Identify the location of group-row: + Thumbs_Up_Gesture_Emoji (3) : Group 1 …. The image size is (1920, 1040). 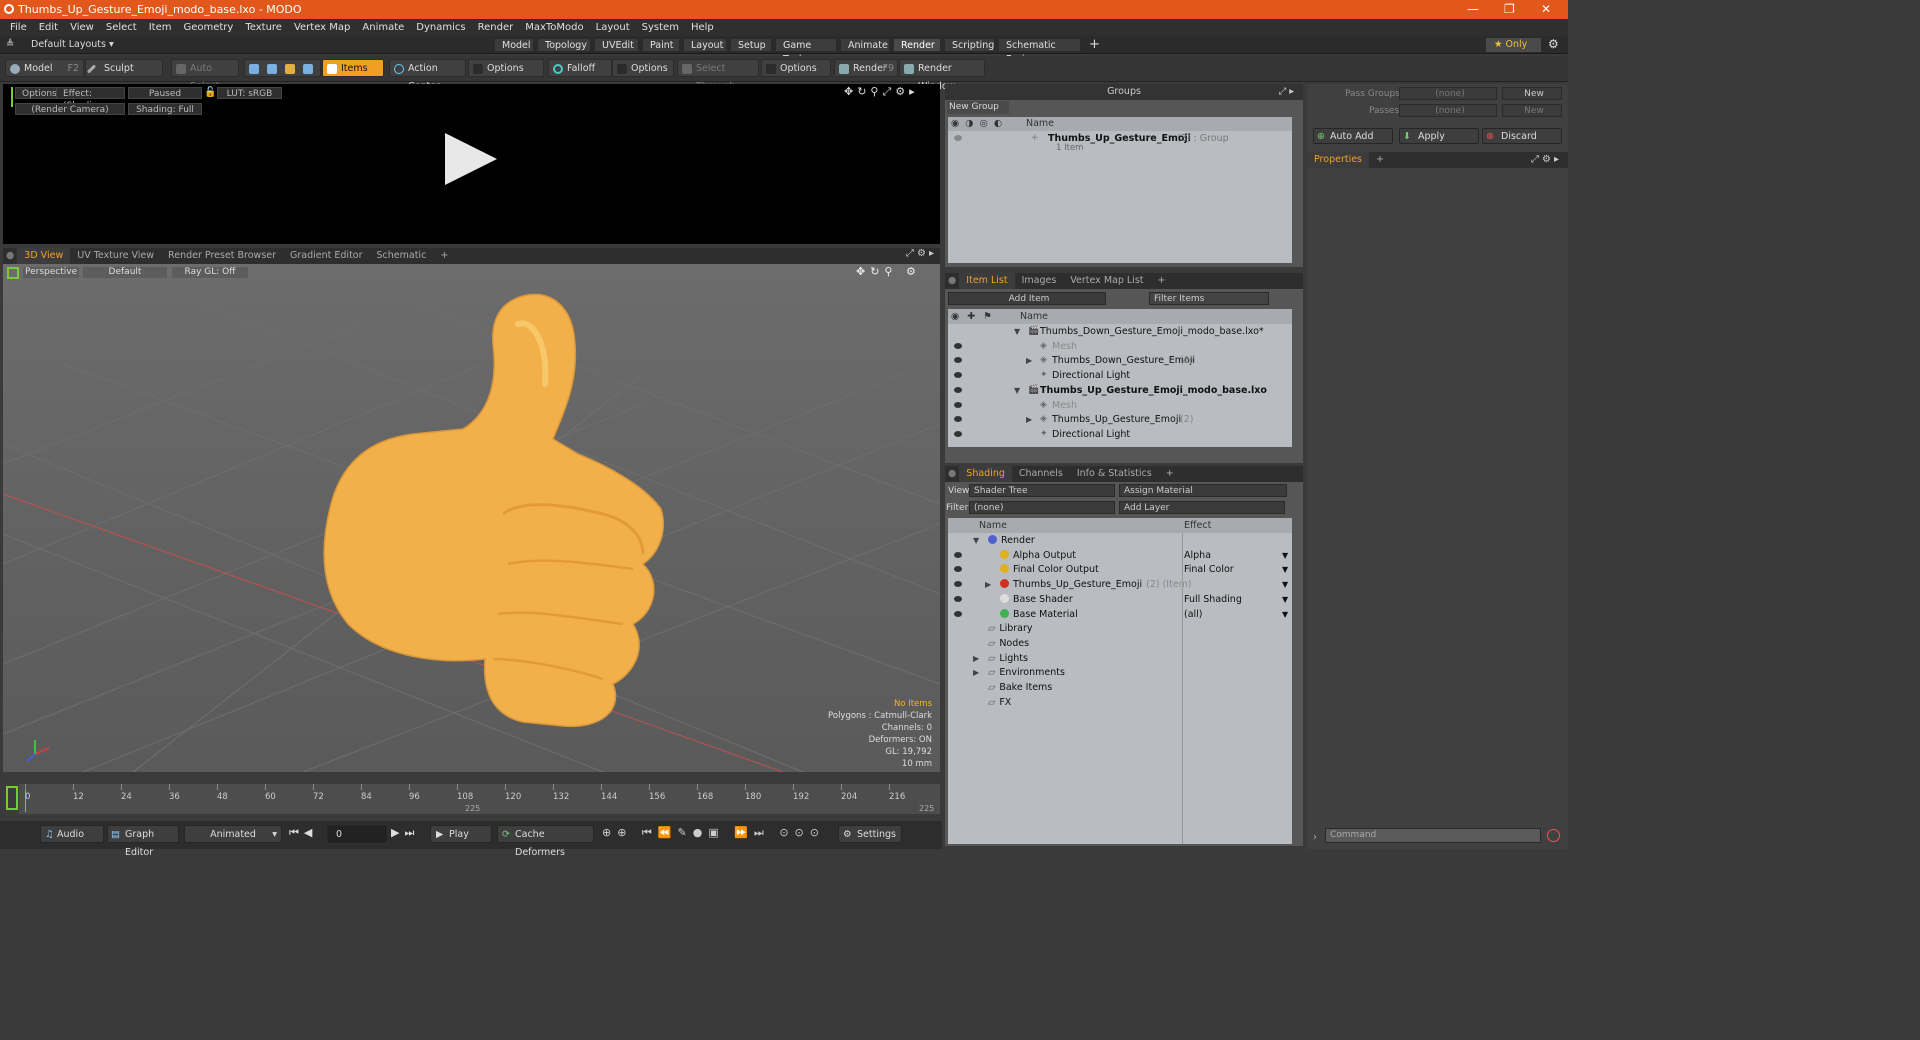
(1120, 142).